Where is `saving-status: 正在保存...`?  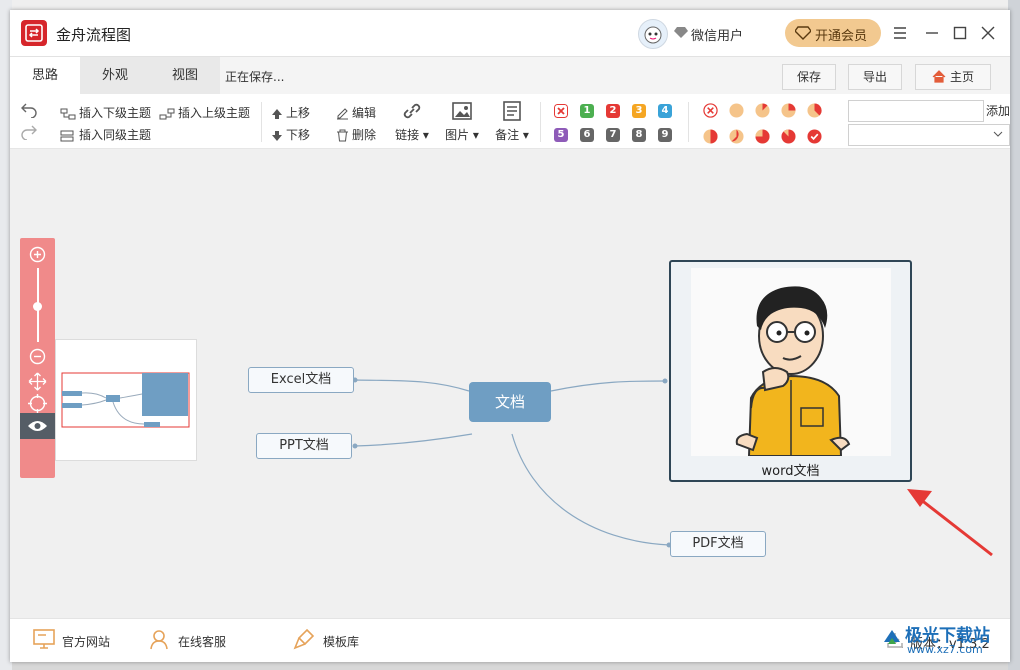 saving-status: 正在保存... is located at coordinates (255, 77).